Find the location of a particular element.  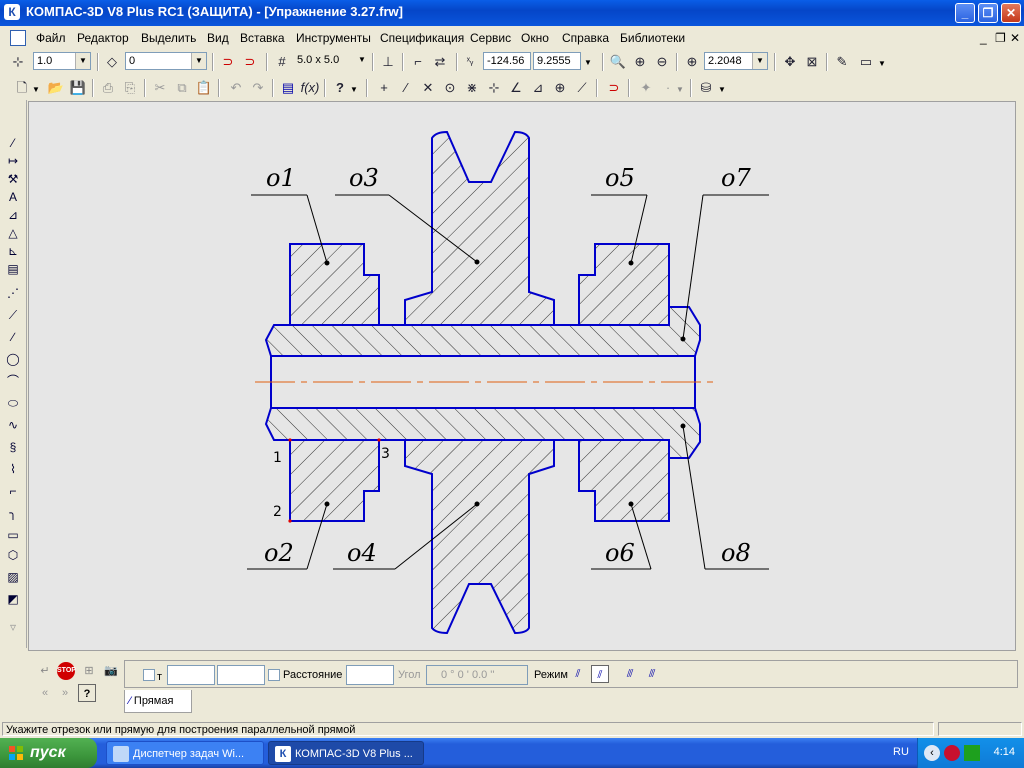

open-folder-icon: 📂 is located at coordinates (56, 88).